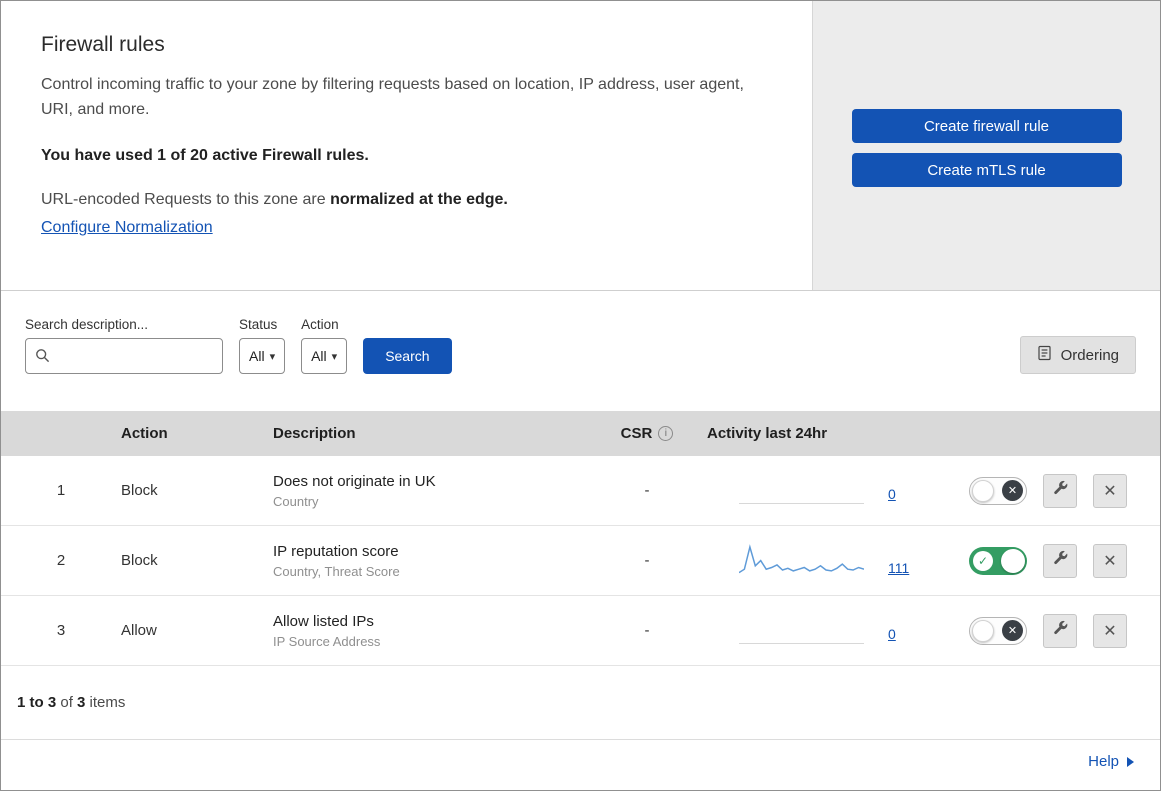 The width and height of the screenshot is (1161, 791). What do you see at coordinates (336, 551) in the screenshot?
I see `rule-description: IP reputation score` at bounding box center [336, 551].